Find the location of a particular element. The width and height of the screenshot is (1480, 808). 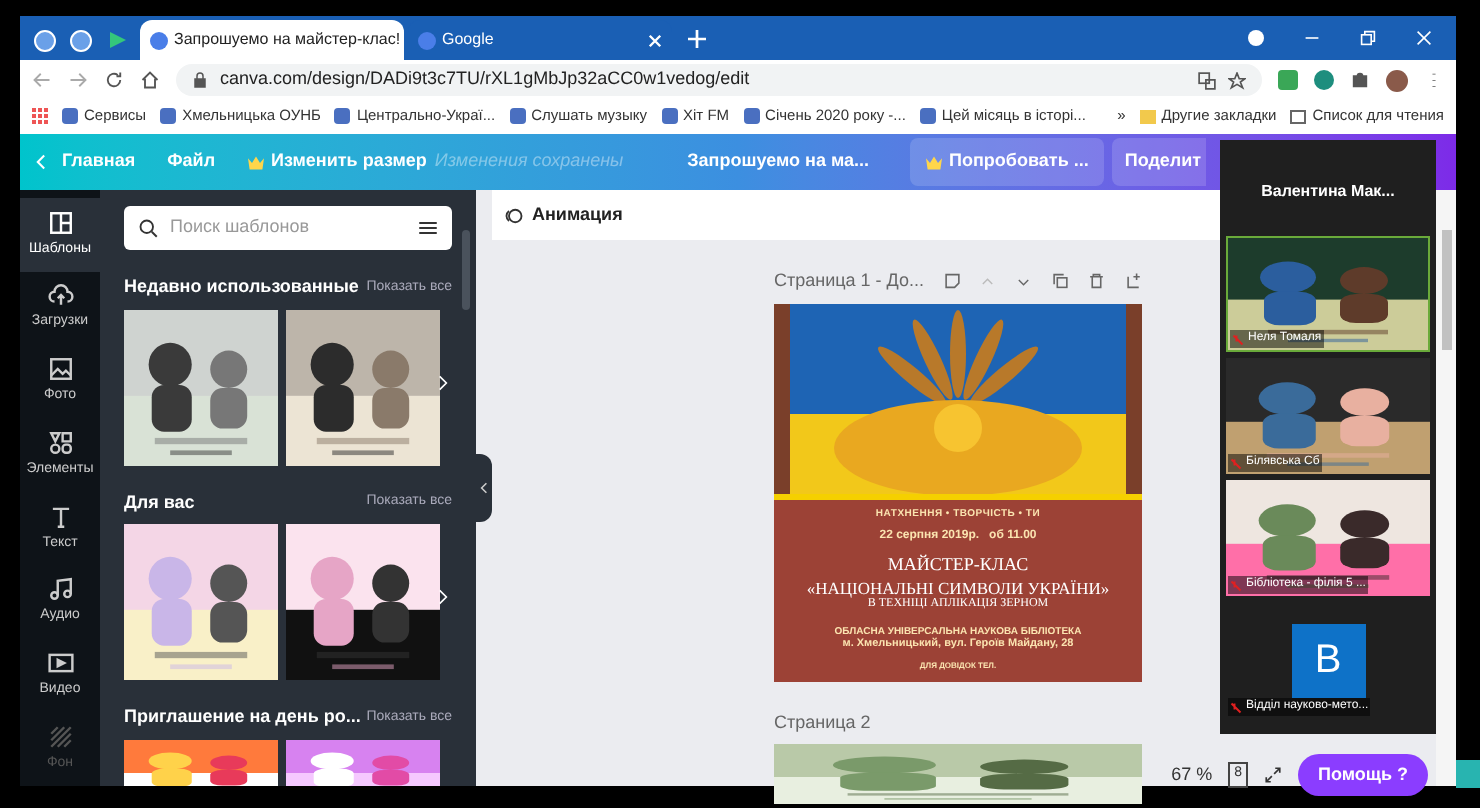

section-title: Недавно использованные is located at coordinates (241, 287).